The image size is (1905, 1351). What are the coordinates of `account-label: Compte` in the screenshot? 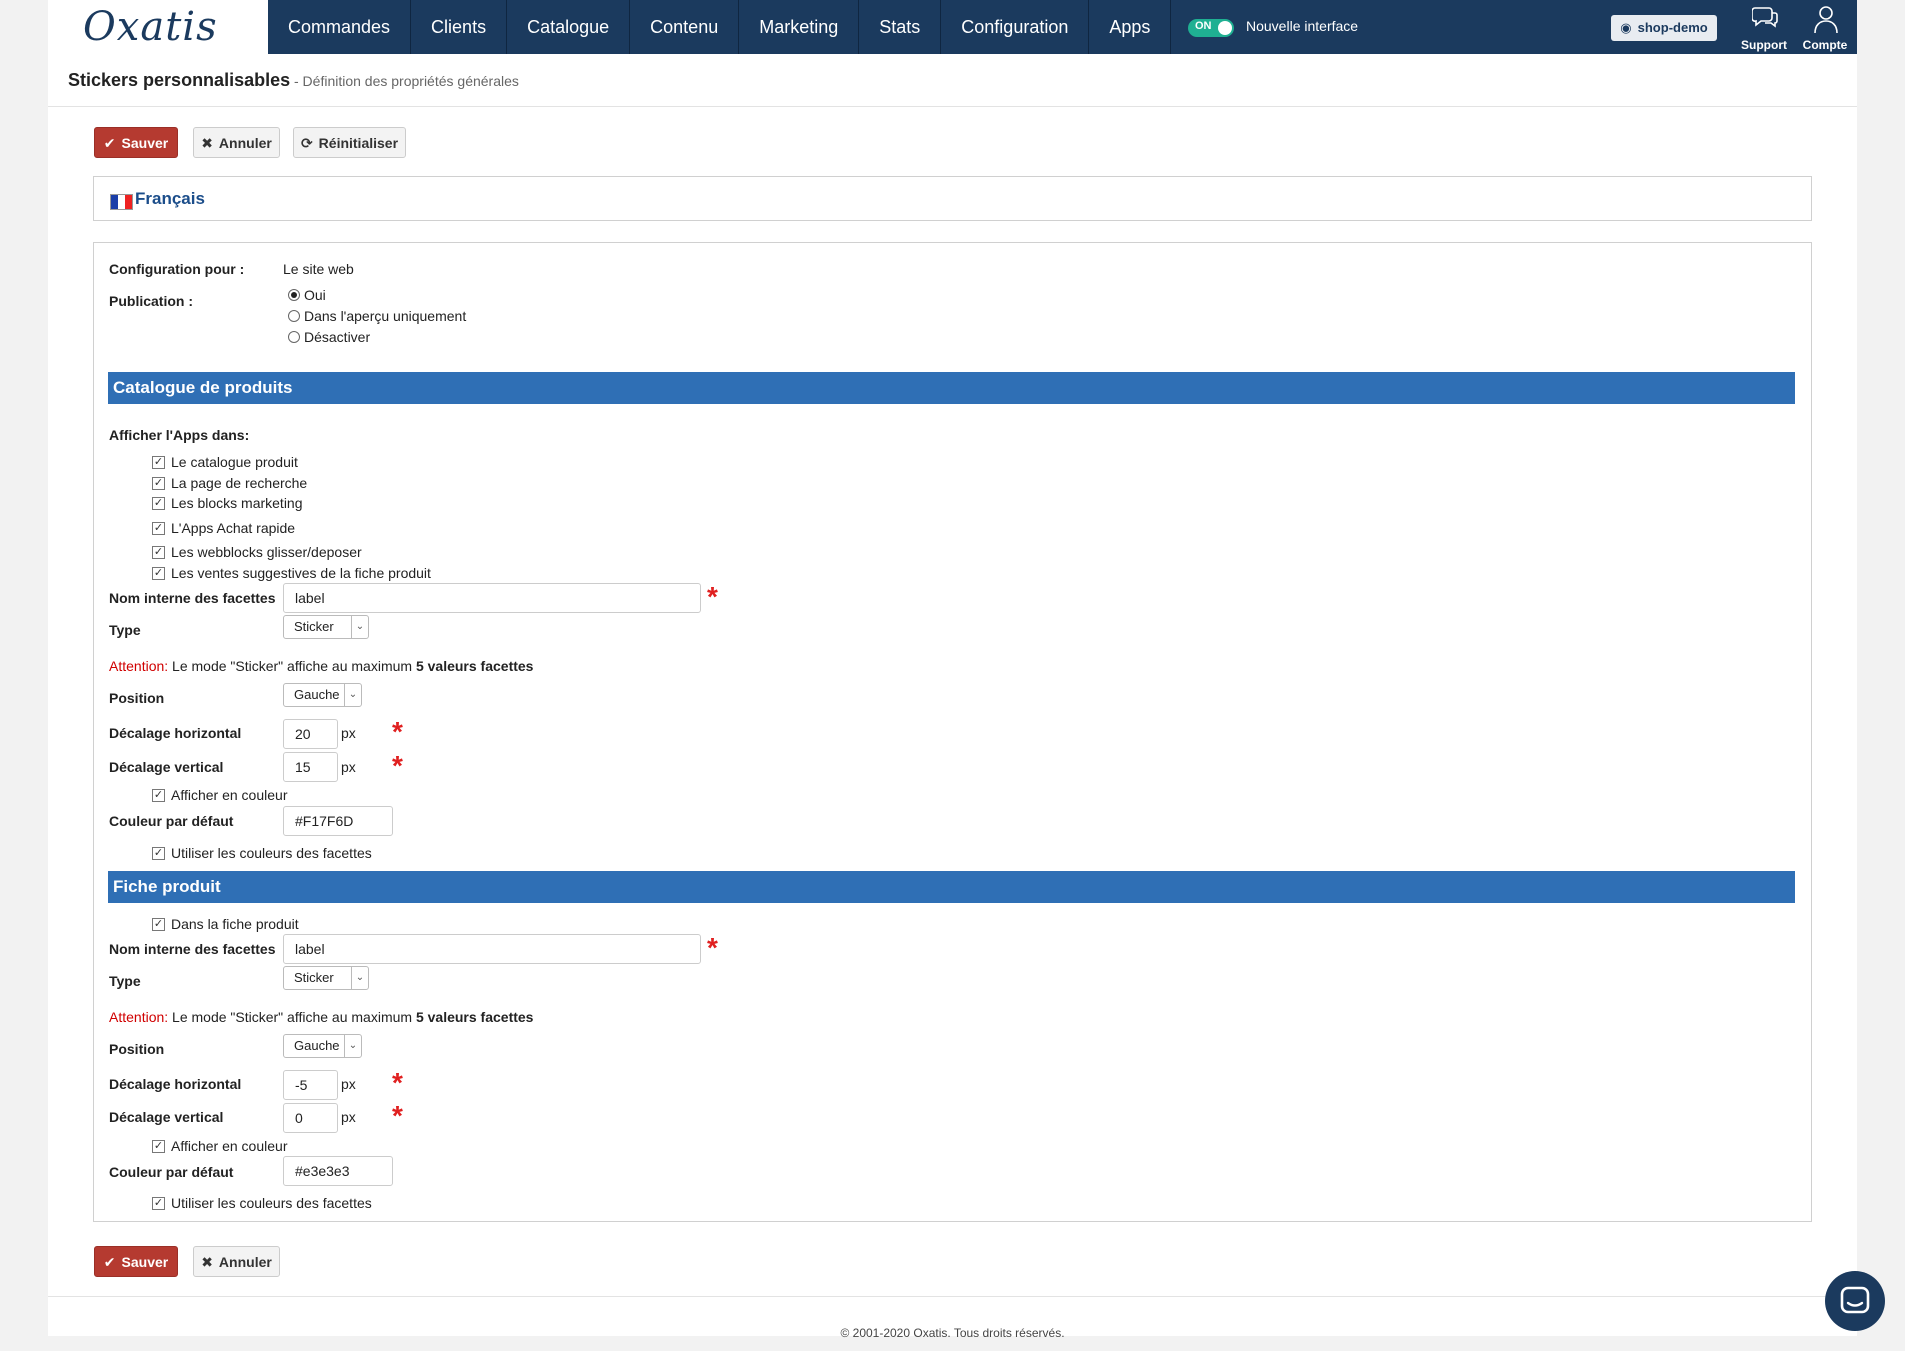 It's located at (1825, 45).